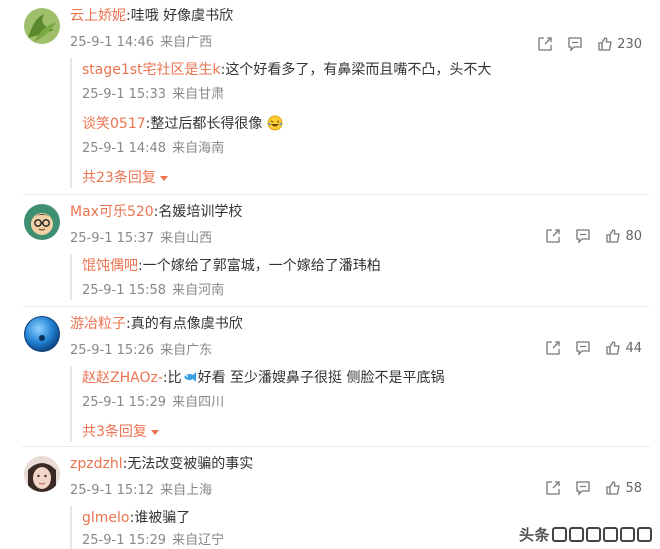  I want to click on like-button: 230, so click(619, 44).